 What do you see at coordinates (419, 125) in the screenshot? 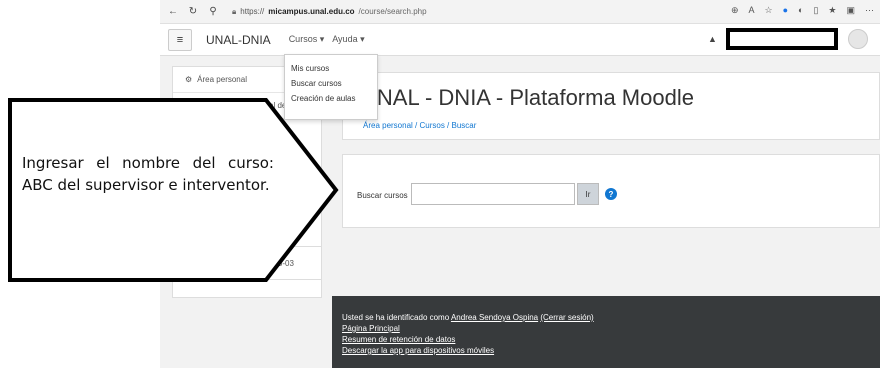
I see `breadcrumb: Área personal / Cursos / Buscar` at bounding box center [419, 125].